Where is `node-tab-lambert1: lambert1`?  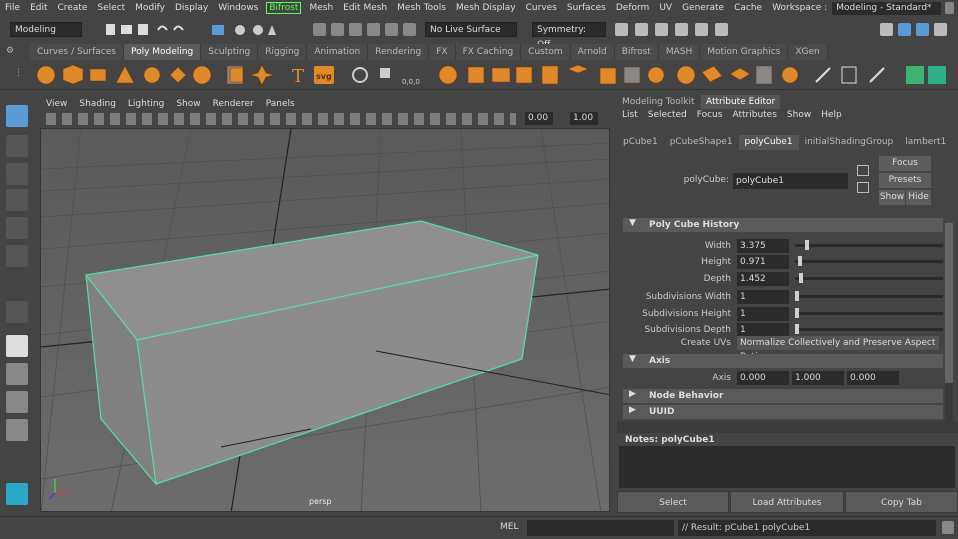
node-tab-lambert1: lambert1 is located at coordinates (925, 142).